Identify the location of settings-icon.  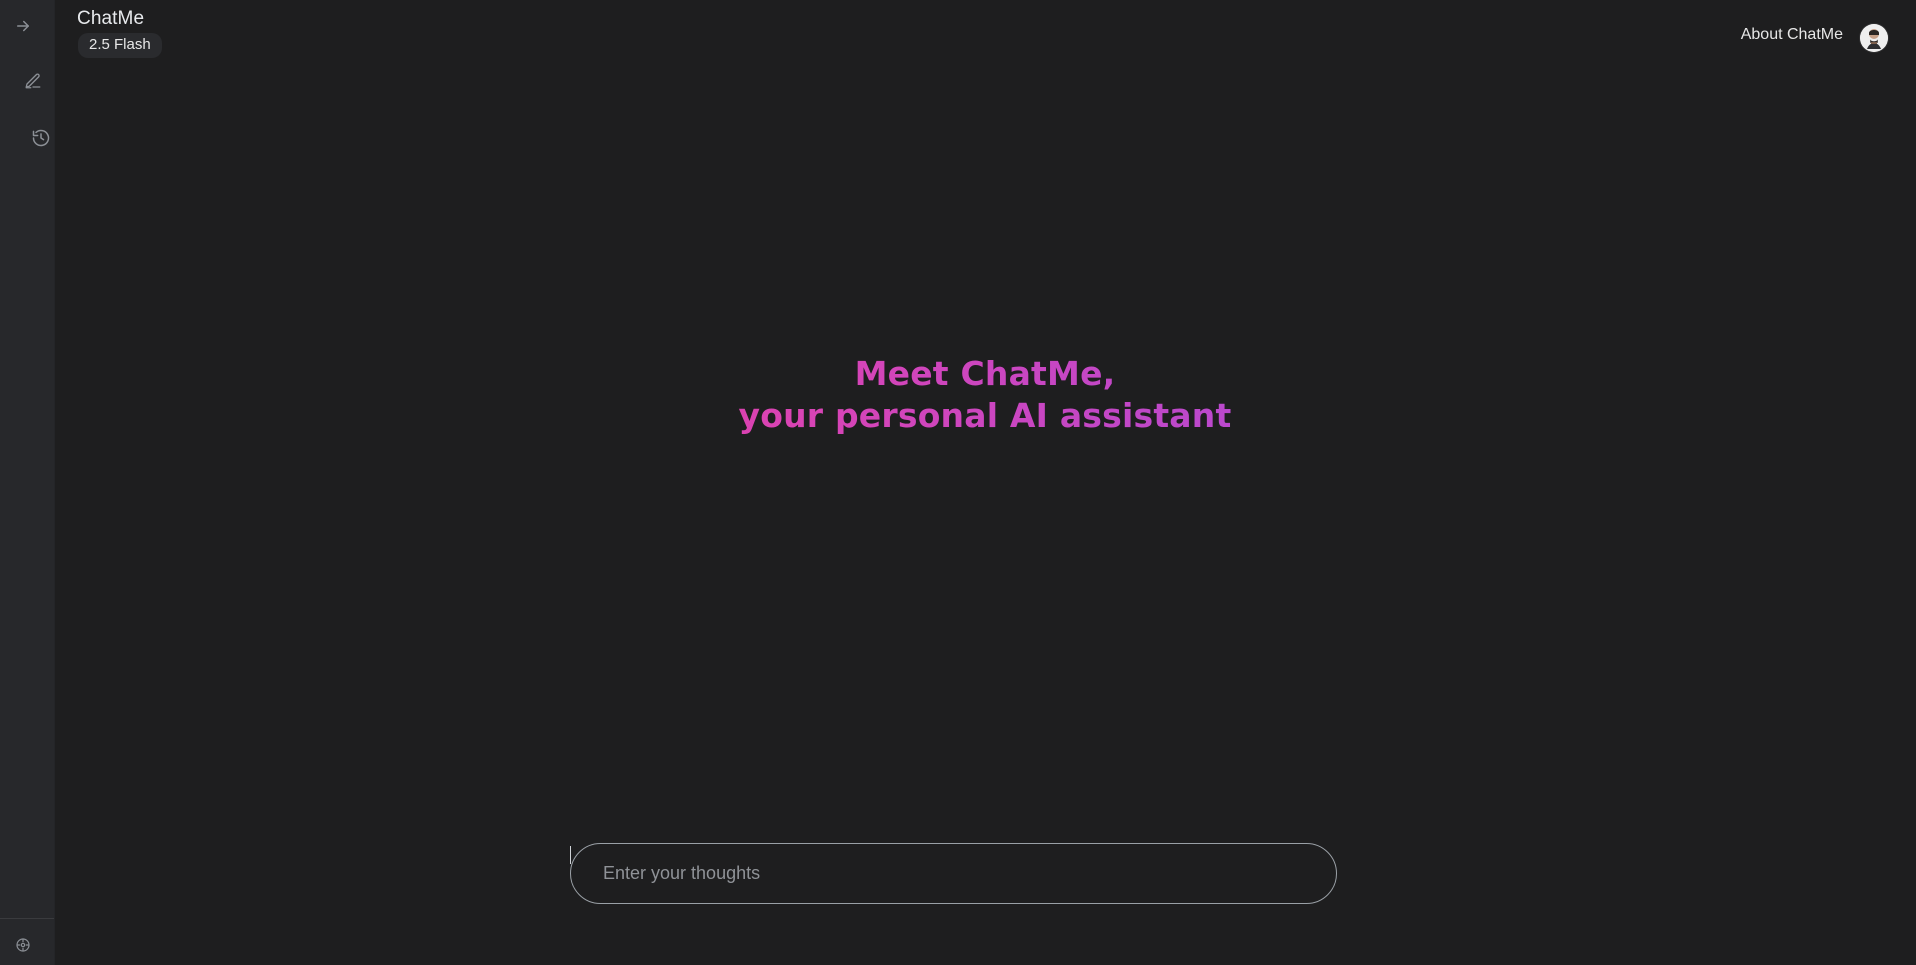
(23, 945).